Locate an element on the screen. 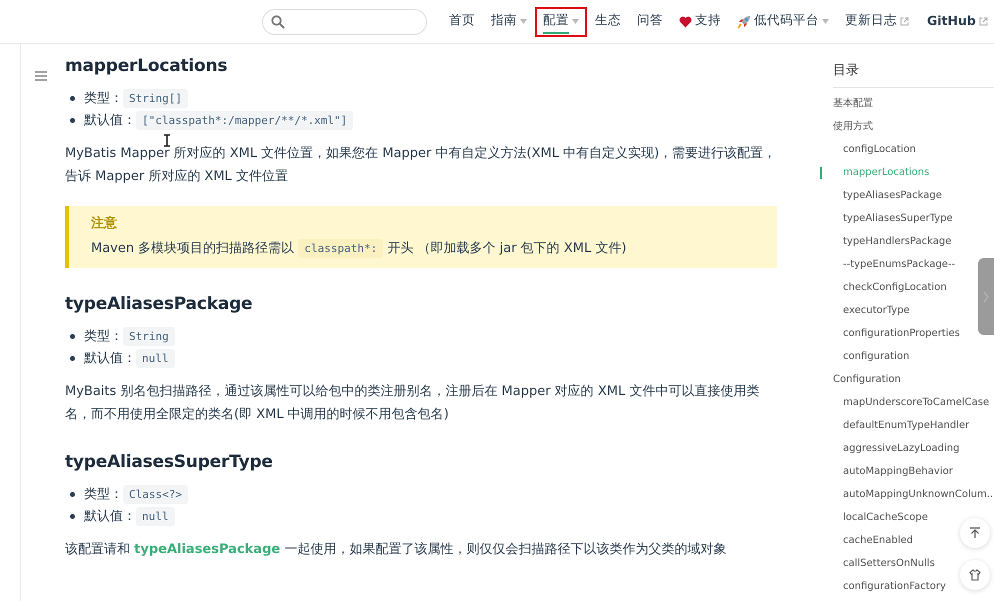 This screenshot has width=994, height=601. nav-link: 更新日志 is located at coordinates (877, 21).